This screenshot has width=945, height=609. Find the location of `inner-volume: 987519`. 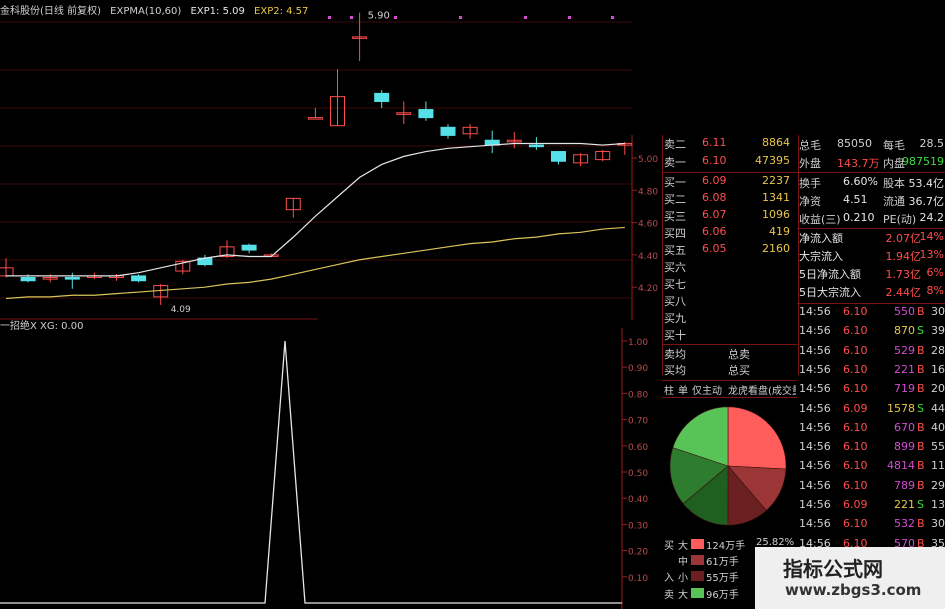

inner-volume: 987519 is located at coordinates (923, 161).